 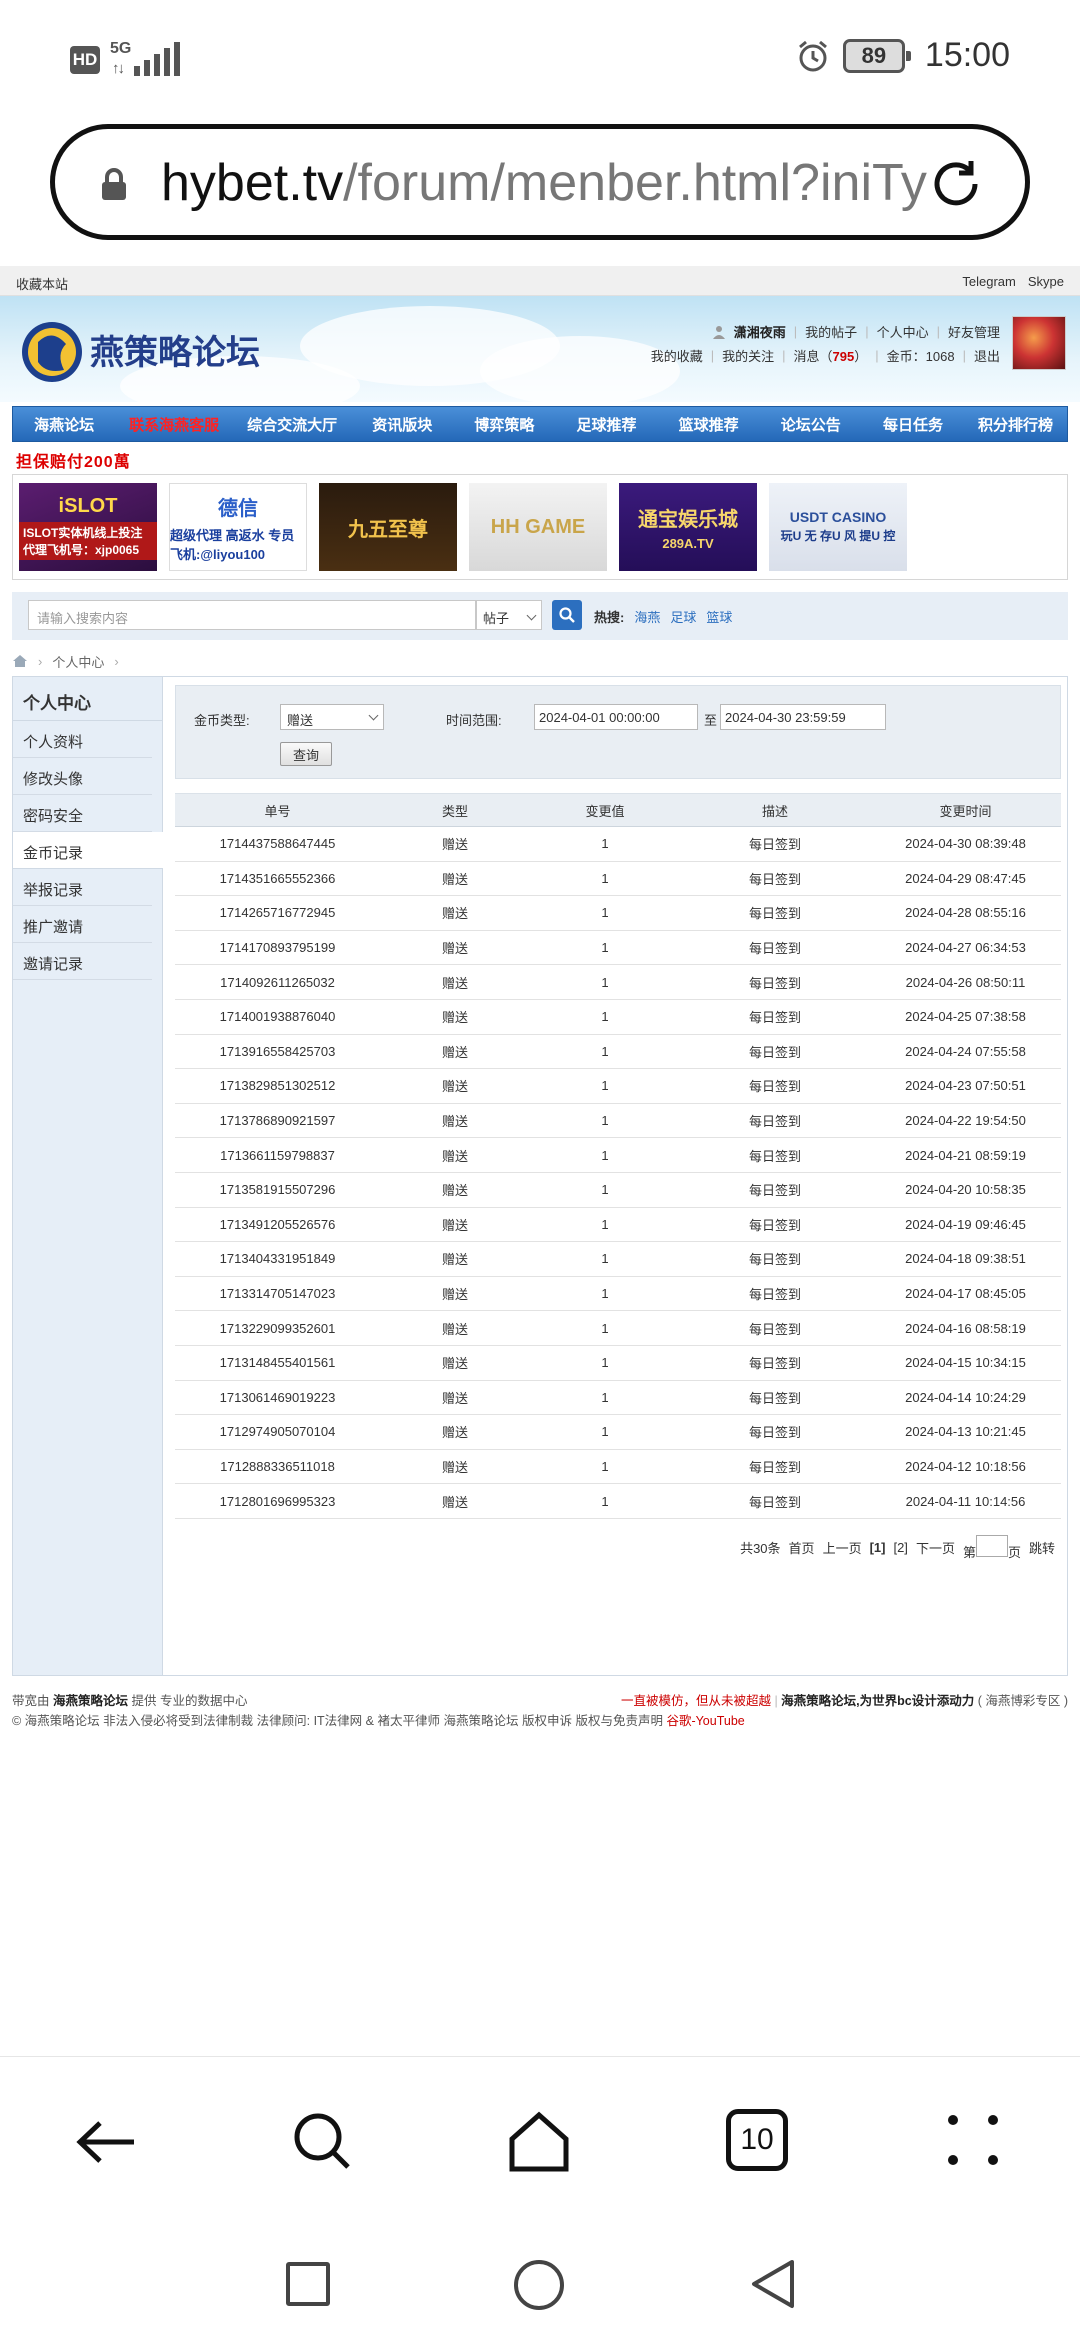 What do you see at coordinates (252, 615) in the screenshot?
I see `search-input: 请输入搜索内容` at bounding box center [252, 615].